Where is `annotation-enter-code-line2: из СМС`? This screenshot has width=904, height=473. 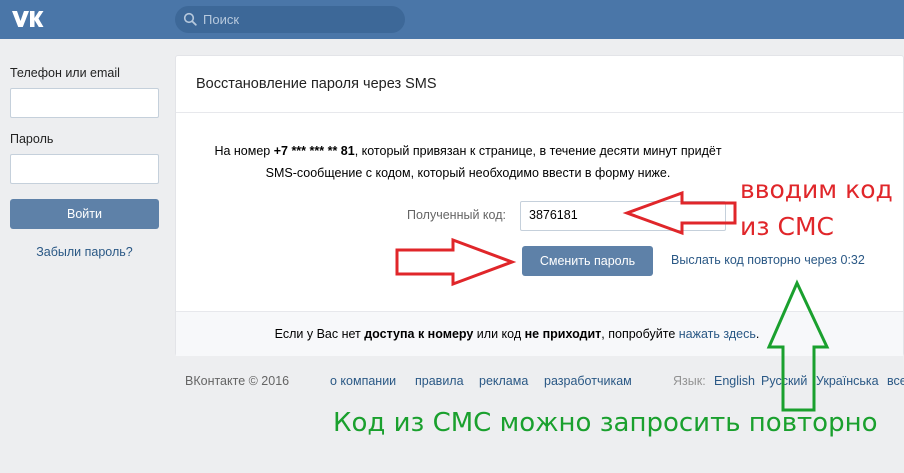
annotation-enter-code-line2: из СМС is located at coordinates (787, 226).